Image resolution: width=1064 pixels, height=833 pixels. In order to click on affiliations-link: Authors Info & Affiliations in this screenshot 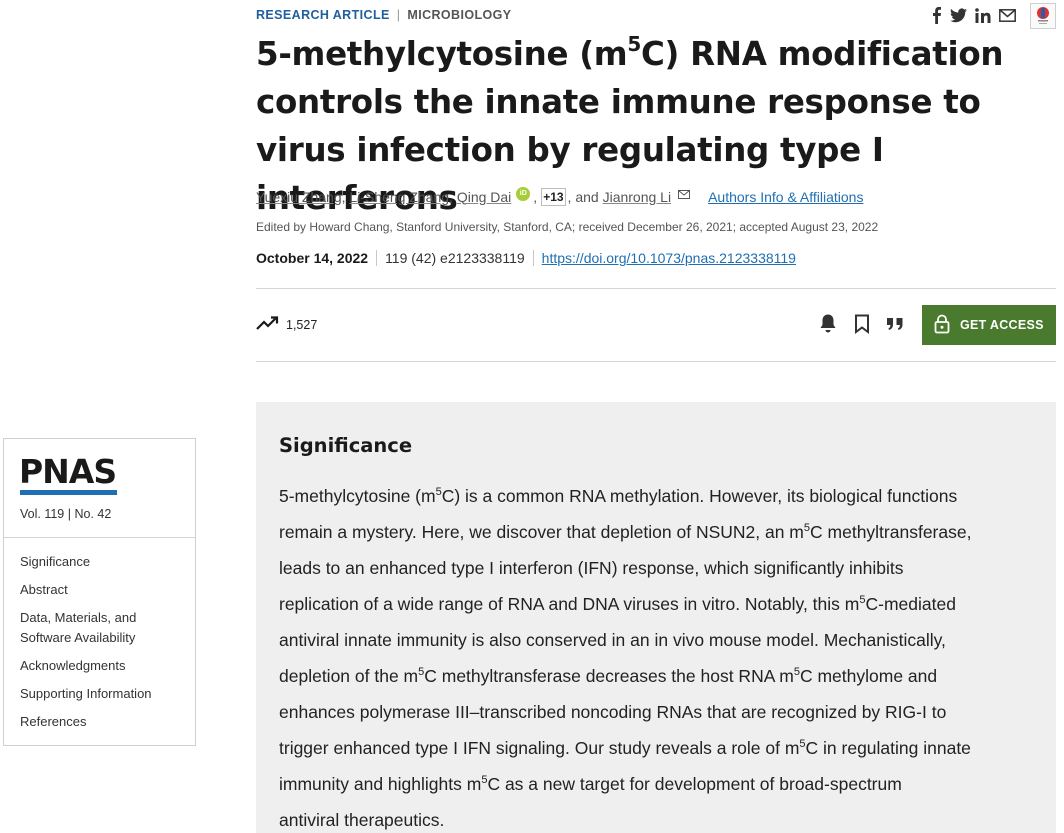, I will do `click(785, 197)`.